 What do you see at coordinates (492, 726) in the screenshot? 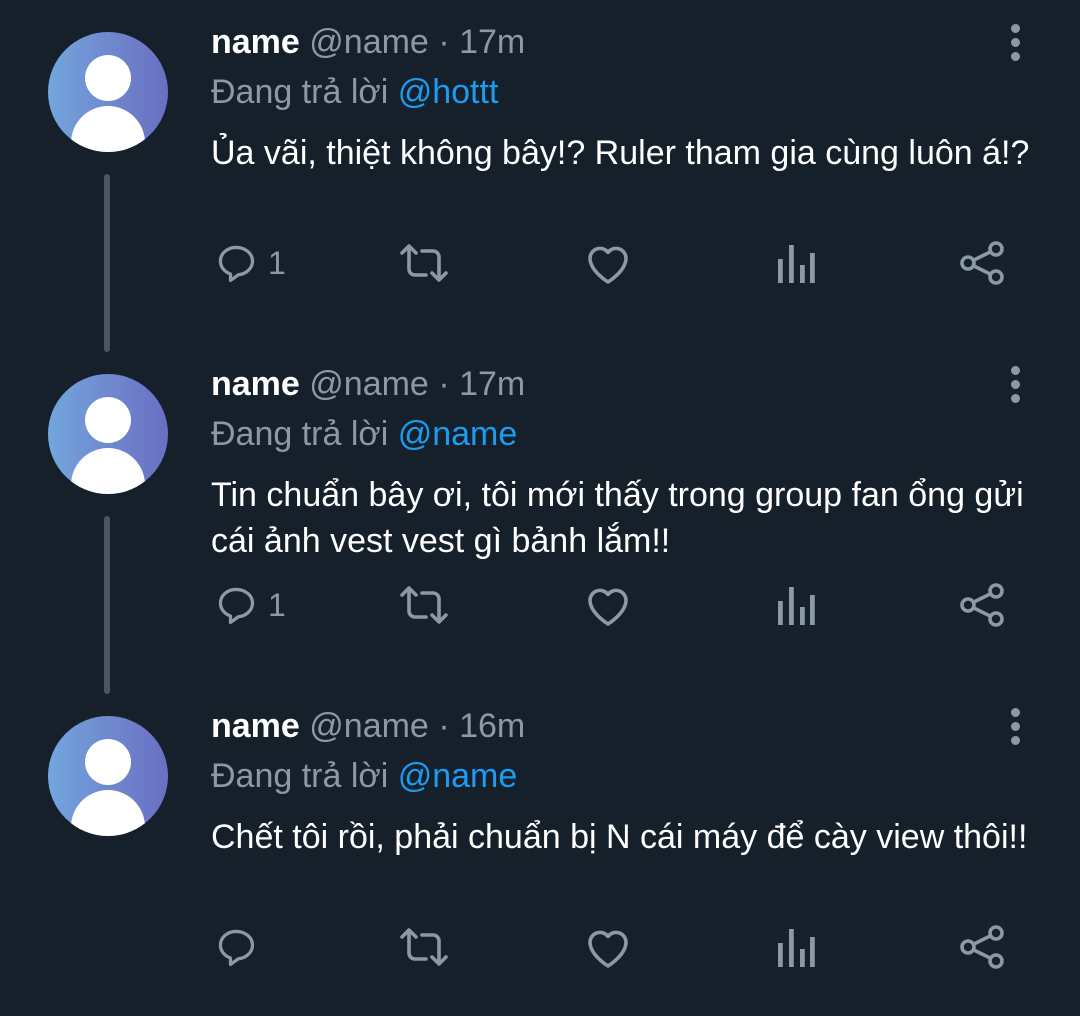
I see `timestamp: 16m` at bounding box center [492, 726].